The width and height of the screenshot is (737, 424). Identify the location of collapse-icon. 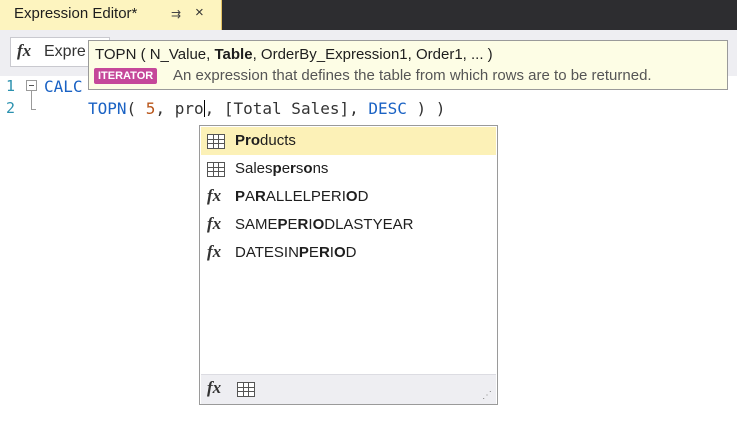
(31, 85).